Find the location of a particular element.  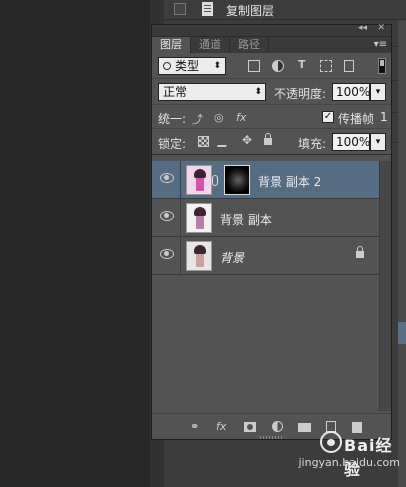

adjustment-layer-icon is located at coordinates (277, 426).